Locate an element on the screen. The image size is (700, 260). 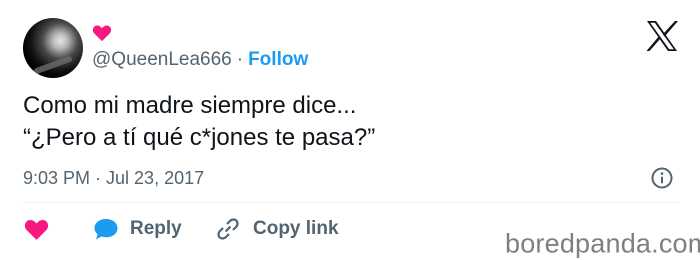
copy-link-label: Copy link is located at coordinates (296, 228).